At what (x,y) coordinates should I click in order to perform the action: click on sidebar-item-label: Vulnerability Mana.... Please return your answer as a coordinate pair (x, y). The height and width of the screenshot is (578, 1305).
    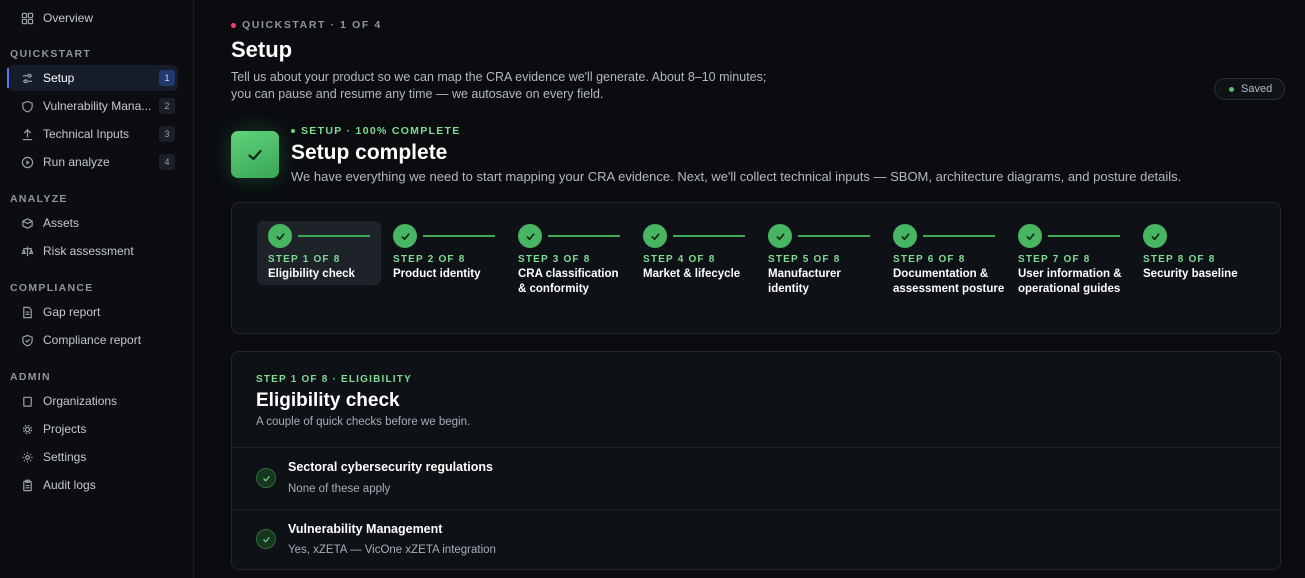
    Looking at the image, I should click on (97, 106).